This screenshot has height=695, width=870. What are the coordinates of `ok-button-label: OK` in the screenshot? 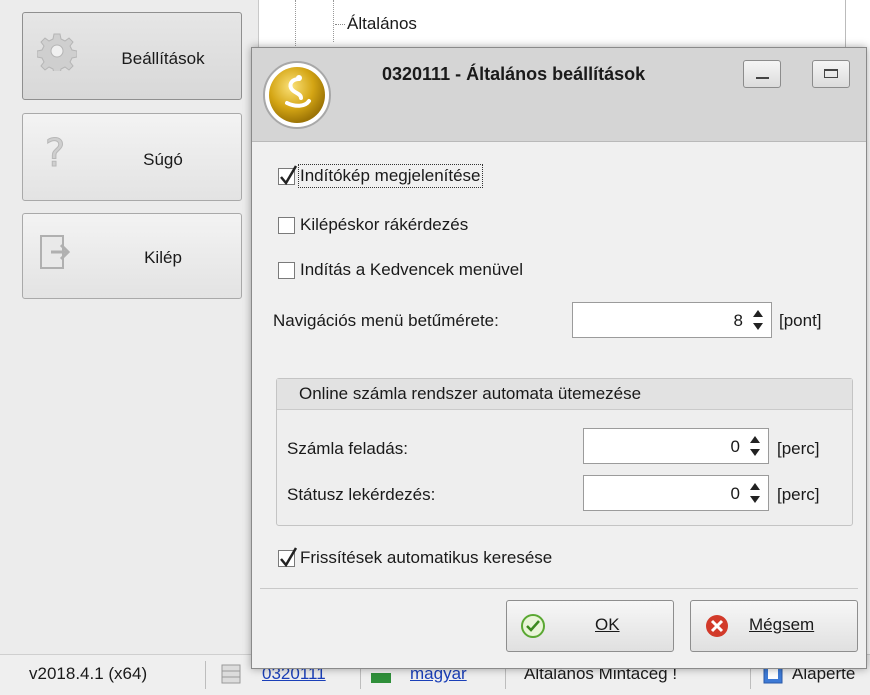 It's located at (607, 624).